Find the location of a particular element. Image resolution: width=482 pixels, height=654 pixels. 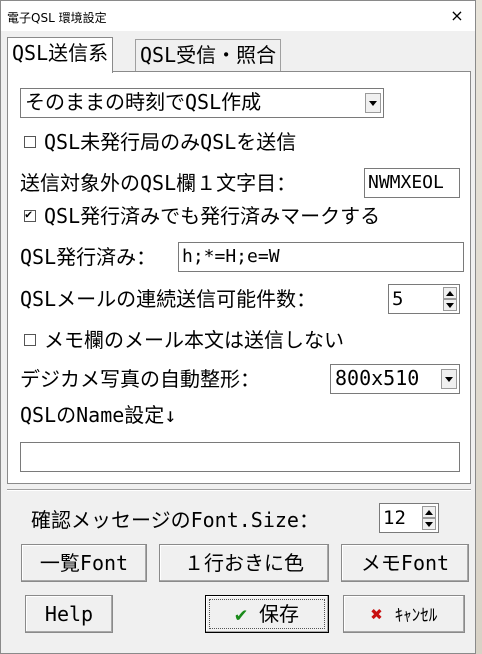

save-button: ✔ 保存 is located at coordinates (267, 614).